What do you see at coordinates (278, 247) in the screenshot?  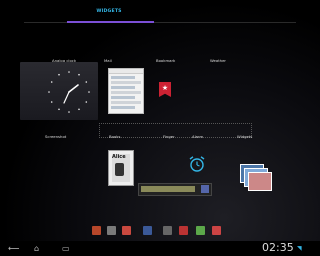 I see `status-clock: 02:35` at bounding box center [278, 247].